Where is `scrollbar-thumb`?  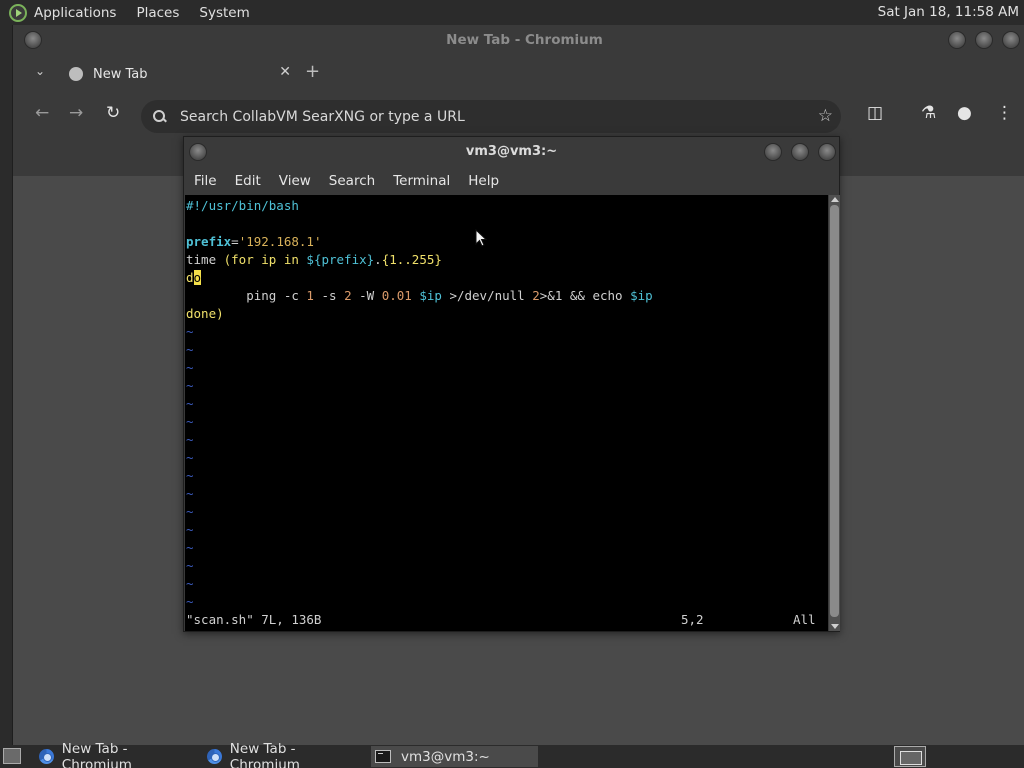
scrollbar-thumb is located at coordinates (834, 411).